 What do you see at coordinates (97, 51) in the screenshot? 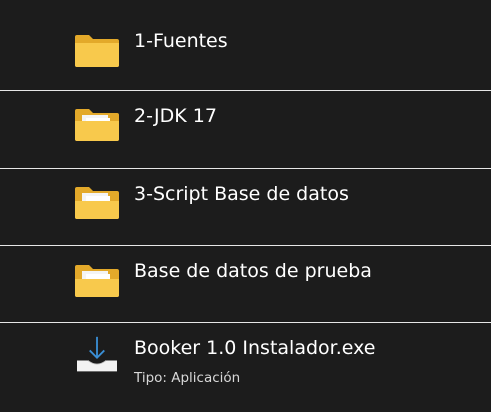
I see `folder-icon` at bounding box center [97, 51].